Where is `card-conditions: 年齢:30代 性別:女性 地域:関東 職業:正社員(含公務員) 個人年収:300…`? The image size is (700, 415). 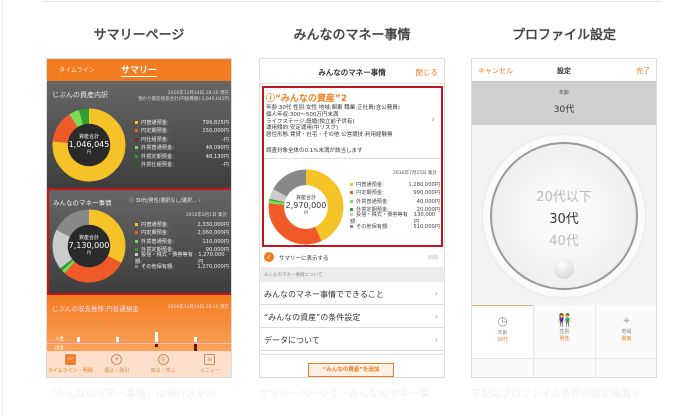
card-conditions: 年齢:30代 性別:女性 地域:関東 職業:正社員(含公務員) 個人年収:300… is located at coordinates (333, 122).